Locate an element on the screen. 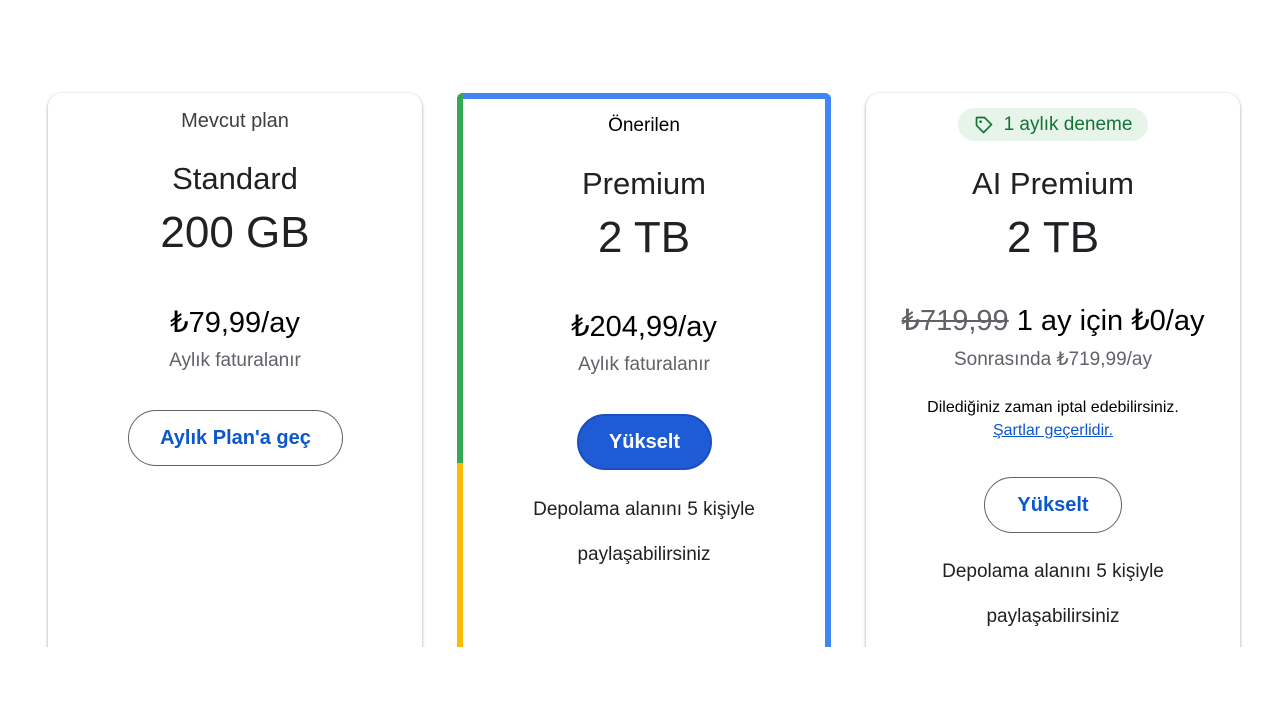 Image resolution: width=1280 pixels, height=720 pixels. switch-monthly-plan-button: Aylık Plan'a geç is located at coordinates (235, 438).